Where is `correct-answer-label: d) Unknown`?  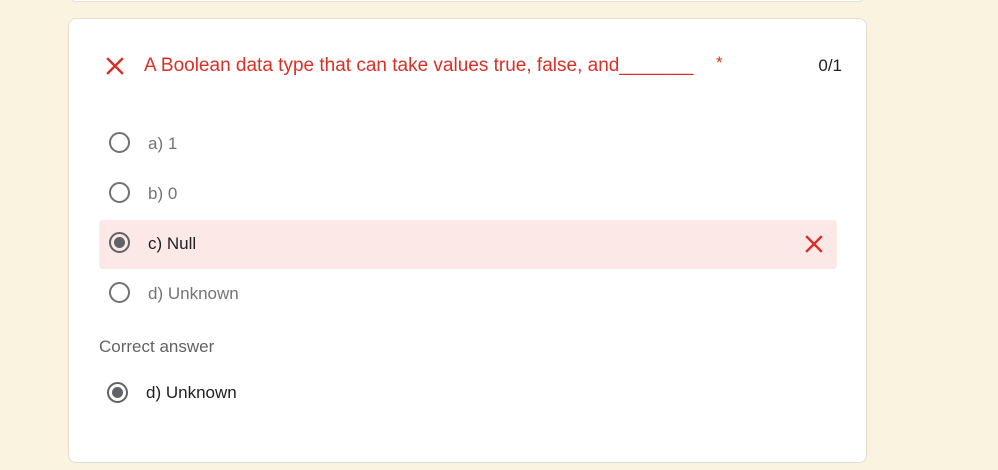 correct-answer-label: d) Unknown is located at coordinates (191, 392).